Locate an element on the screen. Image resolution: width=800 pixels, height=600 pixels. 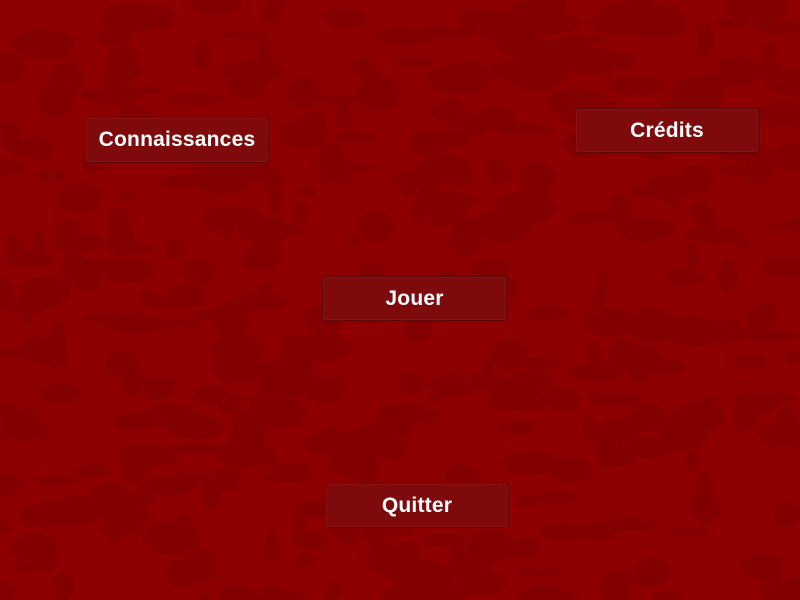
credits-button-label: Crédits is located at coordinates (667, 130).